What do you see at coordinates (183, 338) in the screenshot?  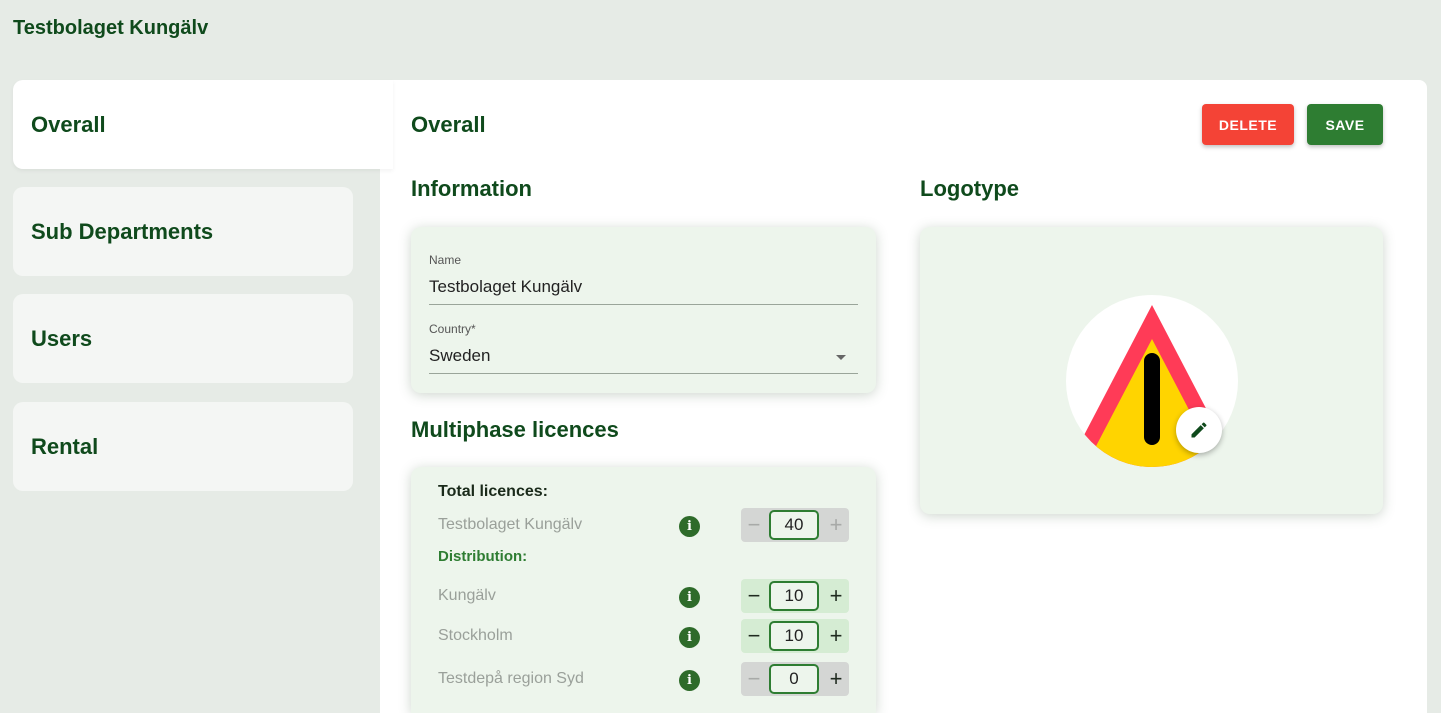 I see `sidebar-item-users: Users` at bounding box center [183, 338].